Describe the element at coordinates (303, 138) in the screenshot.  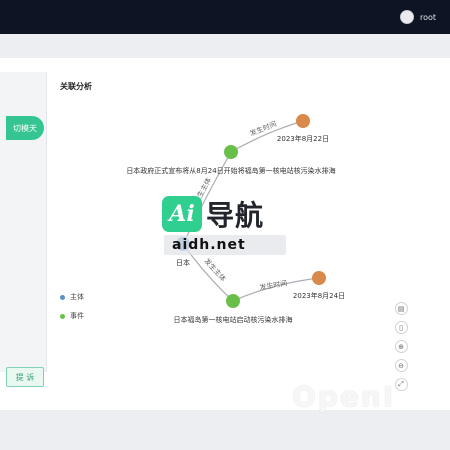
I see `node-label-time-1: 2023年8月22日` at that location.